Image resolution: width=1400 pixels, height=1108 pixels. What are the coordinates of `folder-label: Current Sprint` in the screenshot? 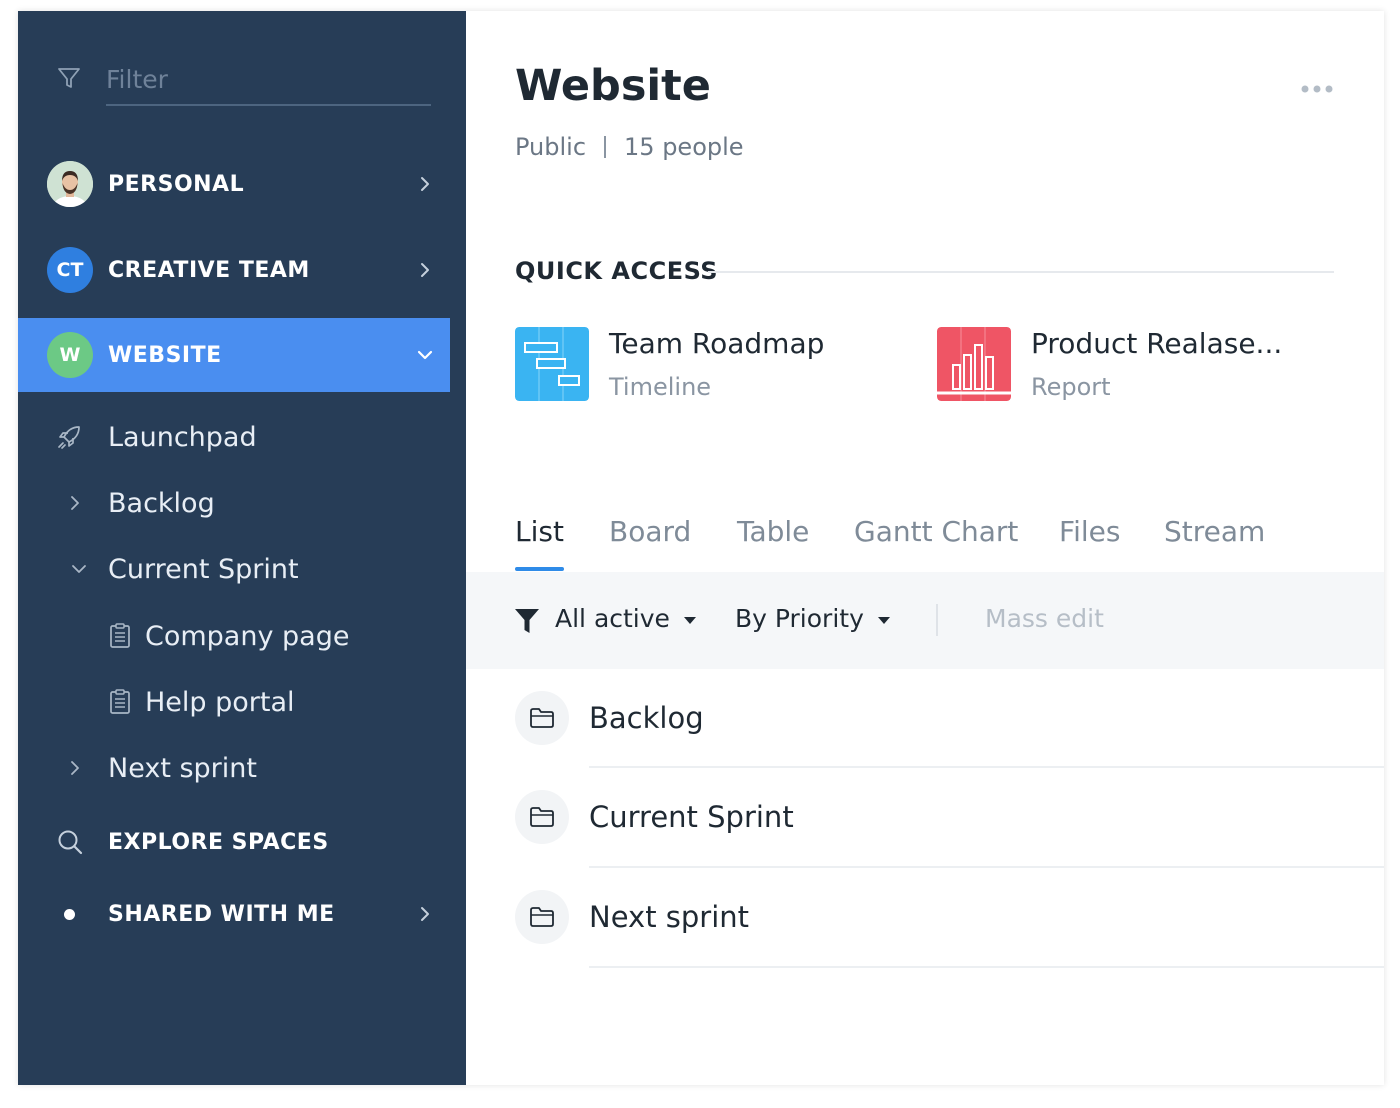 It's located at (691, 817).